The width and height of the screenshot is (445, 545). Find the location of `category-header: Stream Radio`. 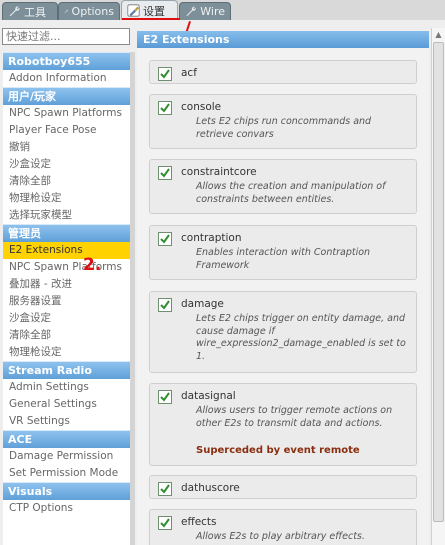

category-header: Stream Radio is located at coordinates (66, 370).